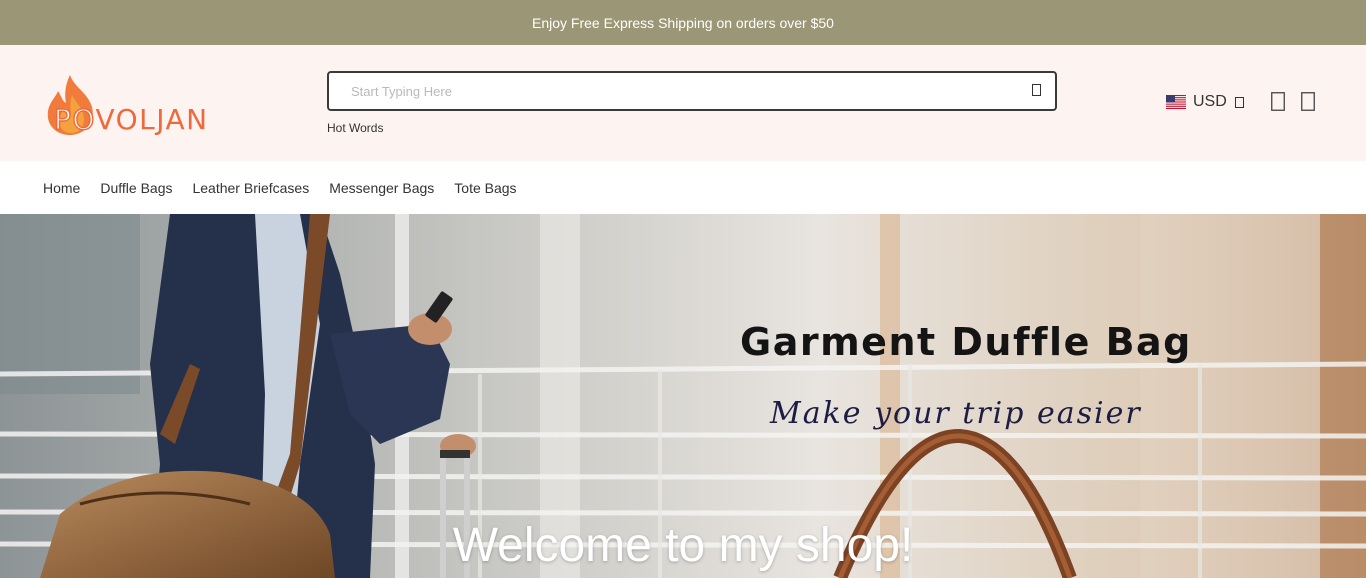  I want to click on nav-item-messenger-bags: Messenger Bags, so click(381, 188).